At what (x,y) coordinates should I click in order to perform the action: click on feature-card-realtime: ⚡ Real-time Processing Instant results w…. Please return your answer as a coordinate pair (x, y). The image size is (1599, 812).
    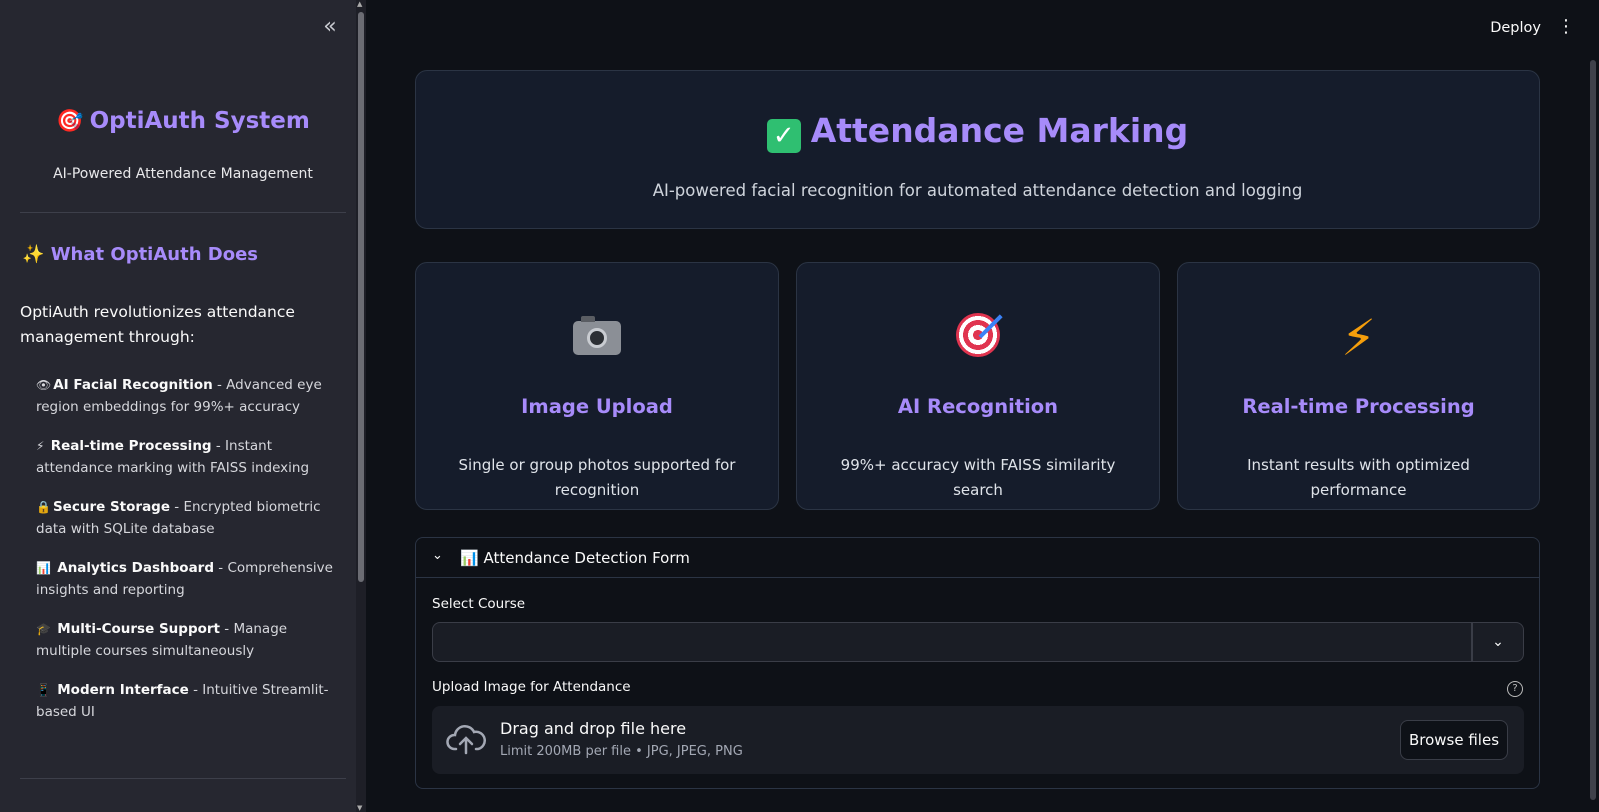
    Looking at the image, I should click on (1358, 386).